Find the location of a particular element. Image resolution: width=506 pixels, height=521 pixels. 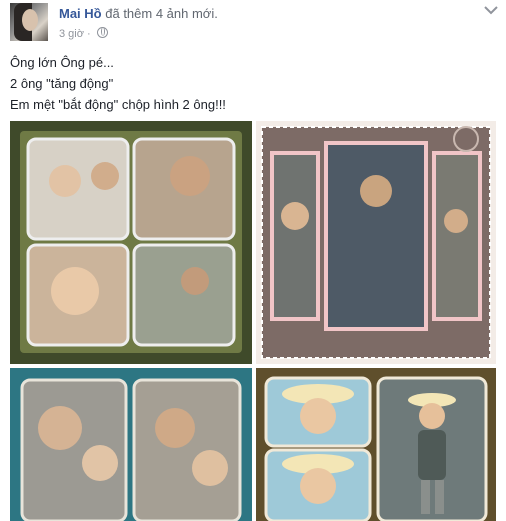

chevron-down-icon is located at coordinates (491, 10).